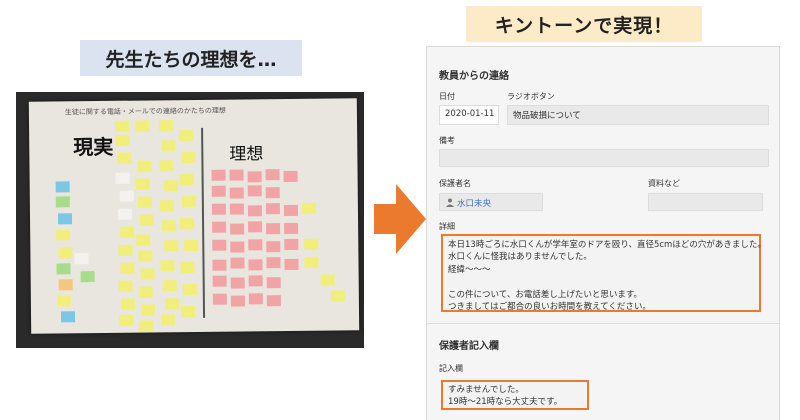 Image resolution: width=800 pixels, height=420 pixels. What do you see at coordinates (505, 402) in the screenshot?
I see `entry-line: 19時〜21時なら大丈夫です。` at bounding box center [505, 402].